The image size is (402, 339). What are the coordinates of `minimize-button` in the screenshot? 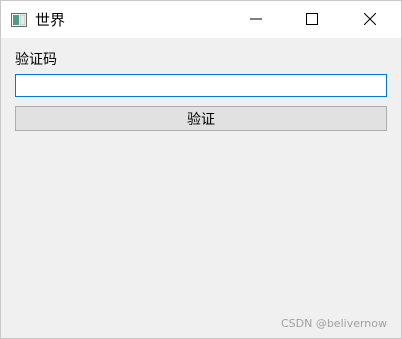 It's located at (256, 19).